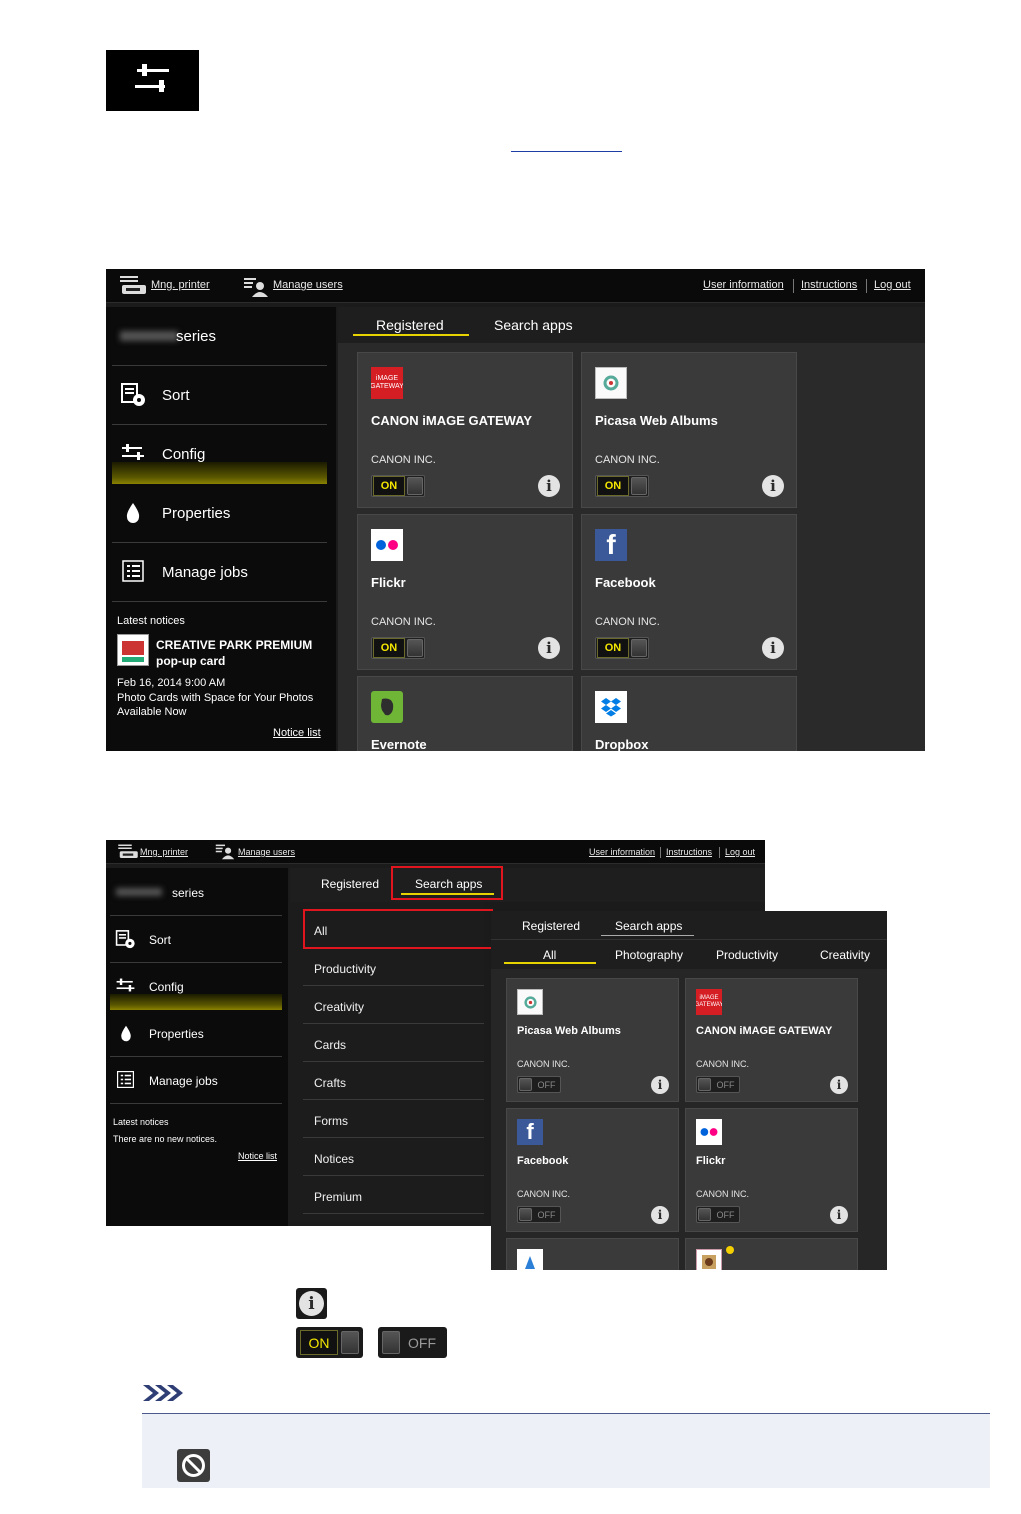  Describe the element at coordinates (171, 683) in the screenshot. I see `notice-date: Feb 16, 2014 9:00 AM` at that location.